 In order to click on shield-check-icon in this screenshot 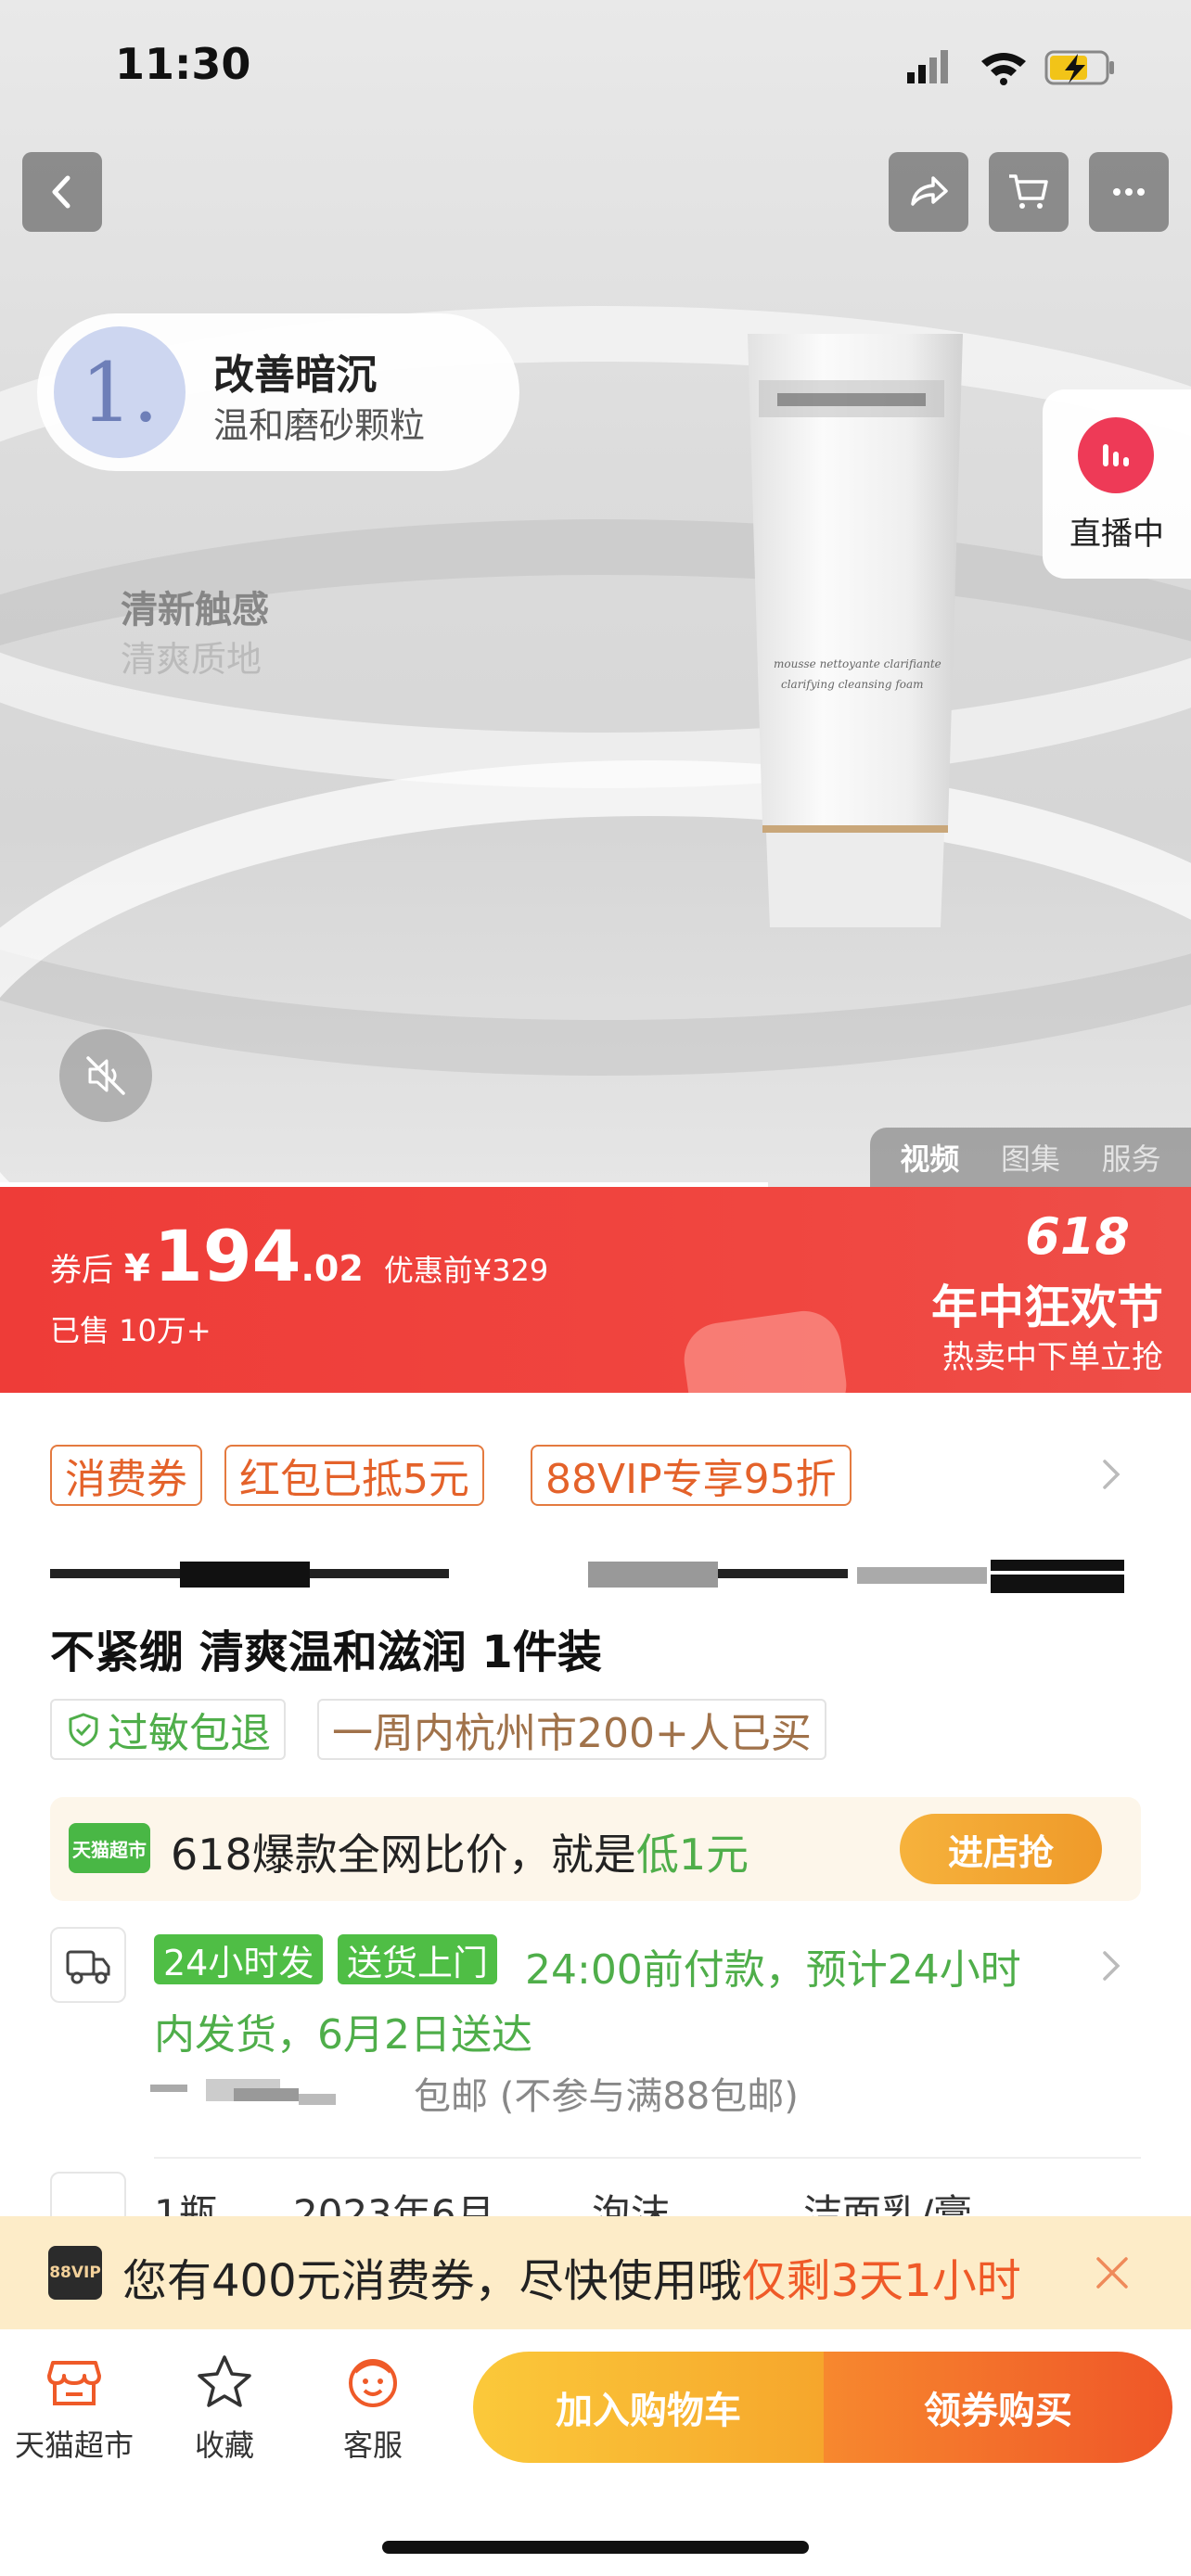, I will do `click(83, 1730)`.